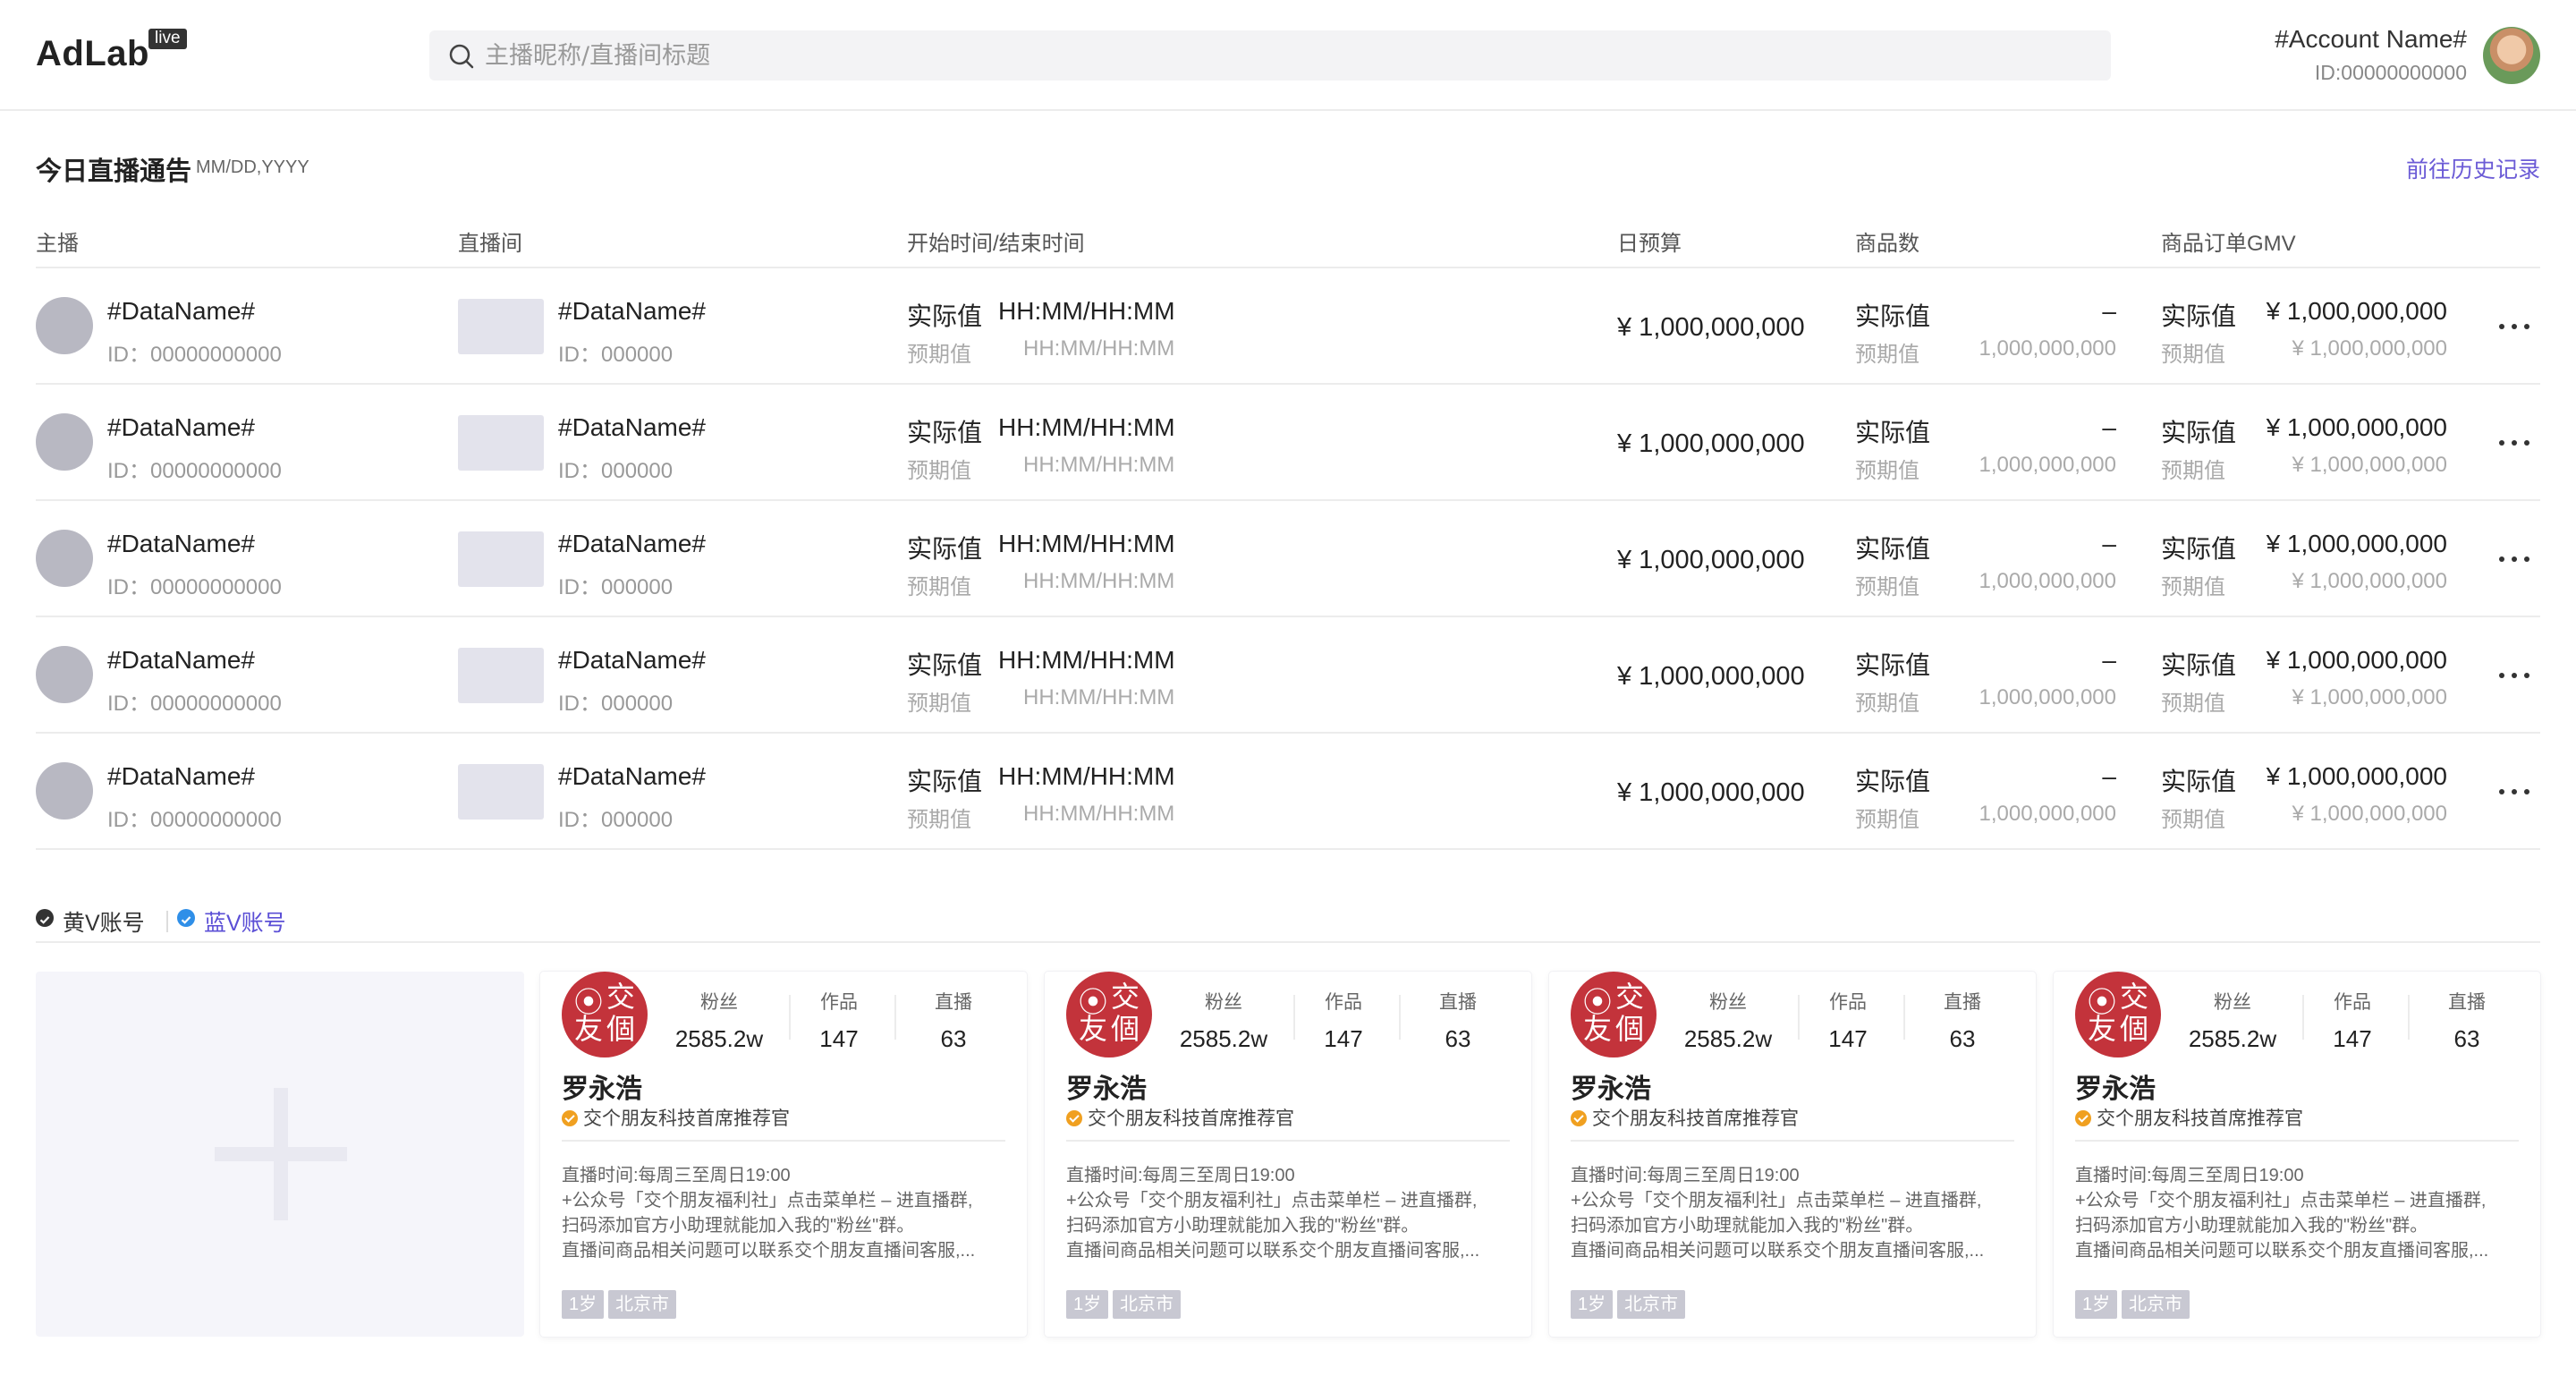 The height and width of the screenshot is (1376, 2576). Describe the element at coordinates (583, 1305) in the screenshot. I see `age-tag: 1岁` at that location.